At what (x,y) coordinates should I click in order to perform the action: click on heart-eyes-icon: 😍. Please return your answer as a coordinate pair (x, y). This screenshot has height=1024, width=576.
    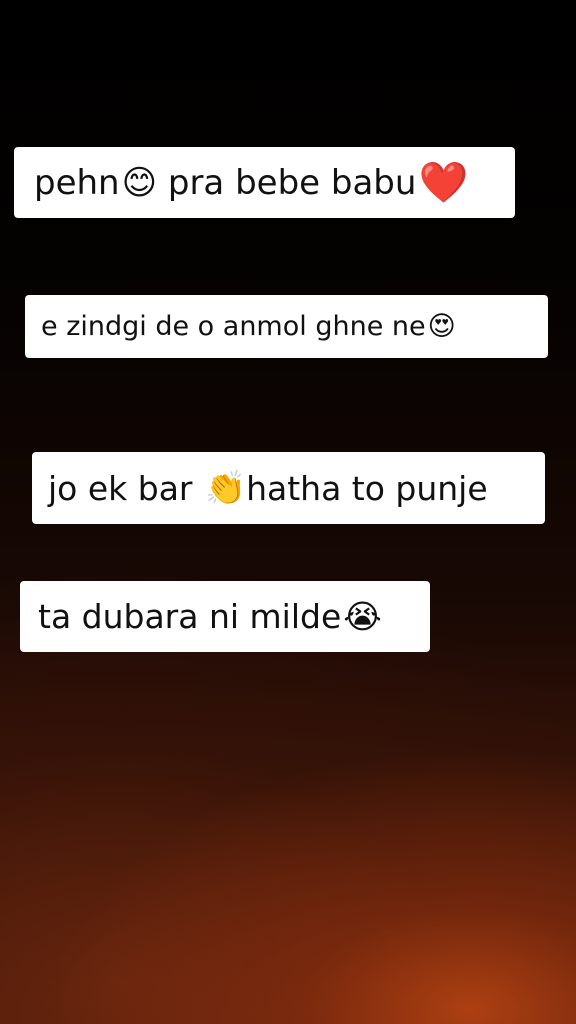
    Looking at the image, I should click on (441, 326).